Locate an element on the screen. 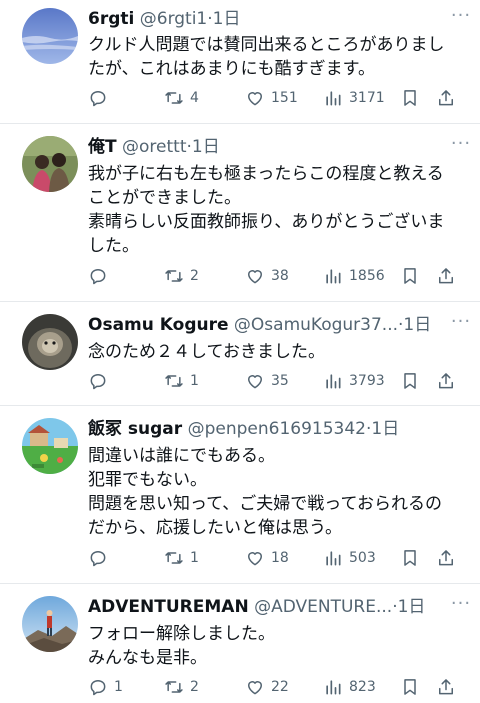 Image resolution: width=480 pixels, height=703 pixels. action-bar: 4 151 3171 is located at coordinates (273, 98).